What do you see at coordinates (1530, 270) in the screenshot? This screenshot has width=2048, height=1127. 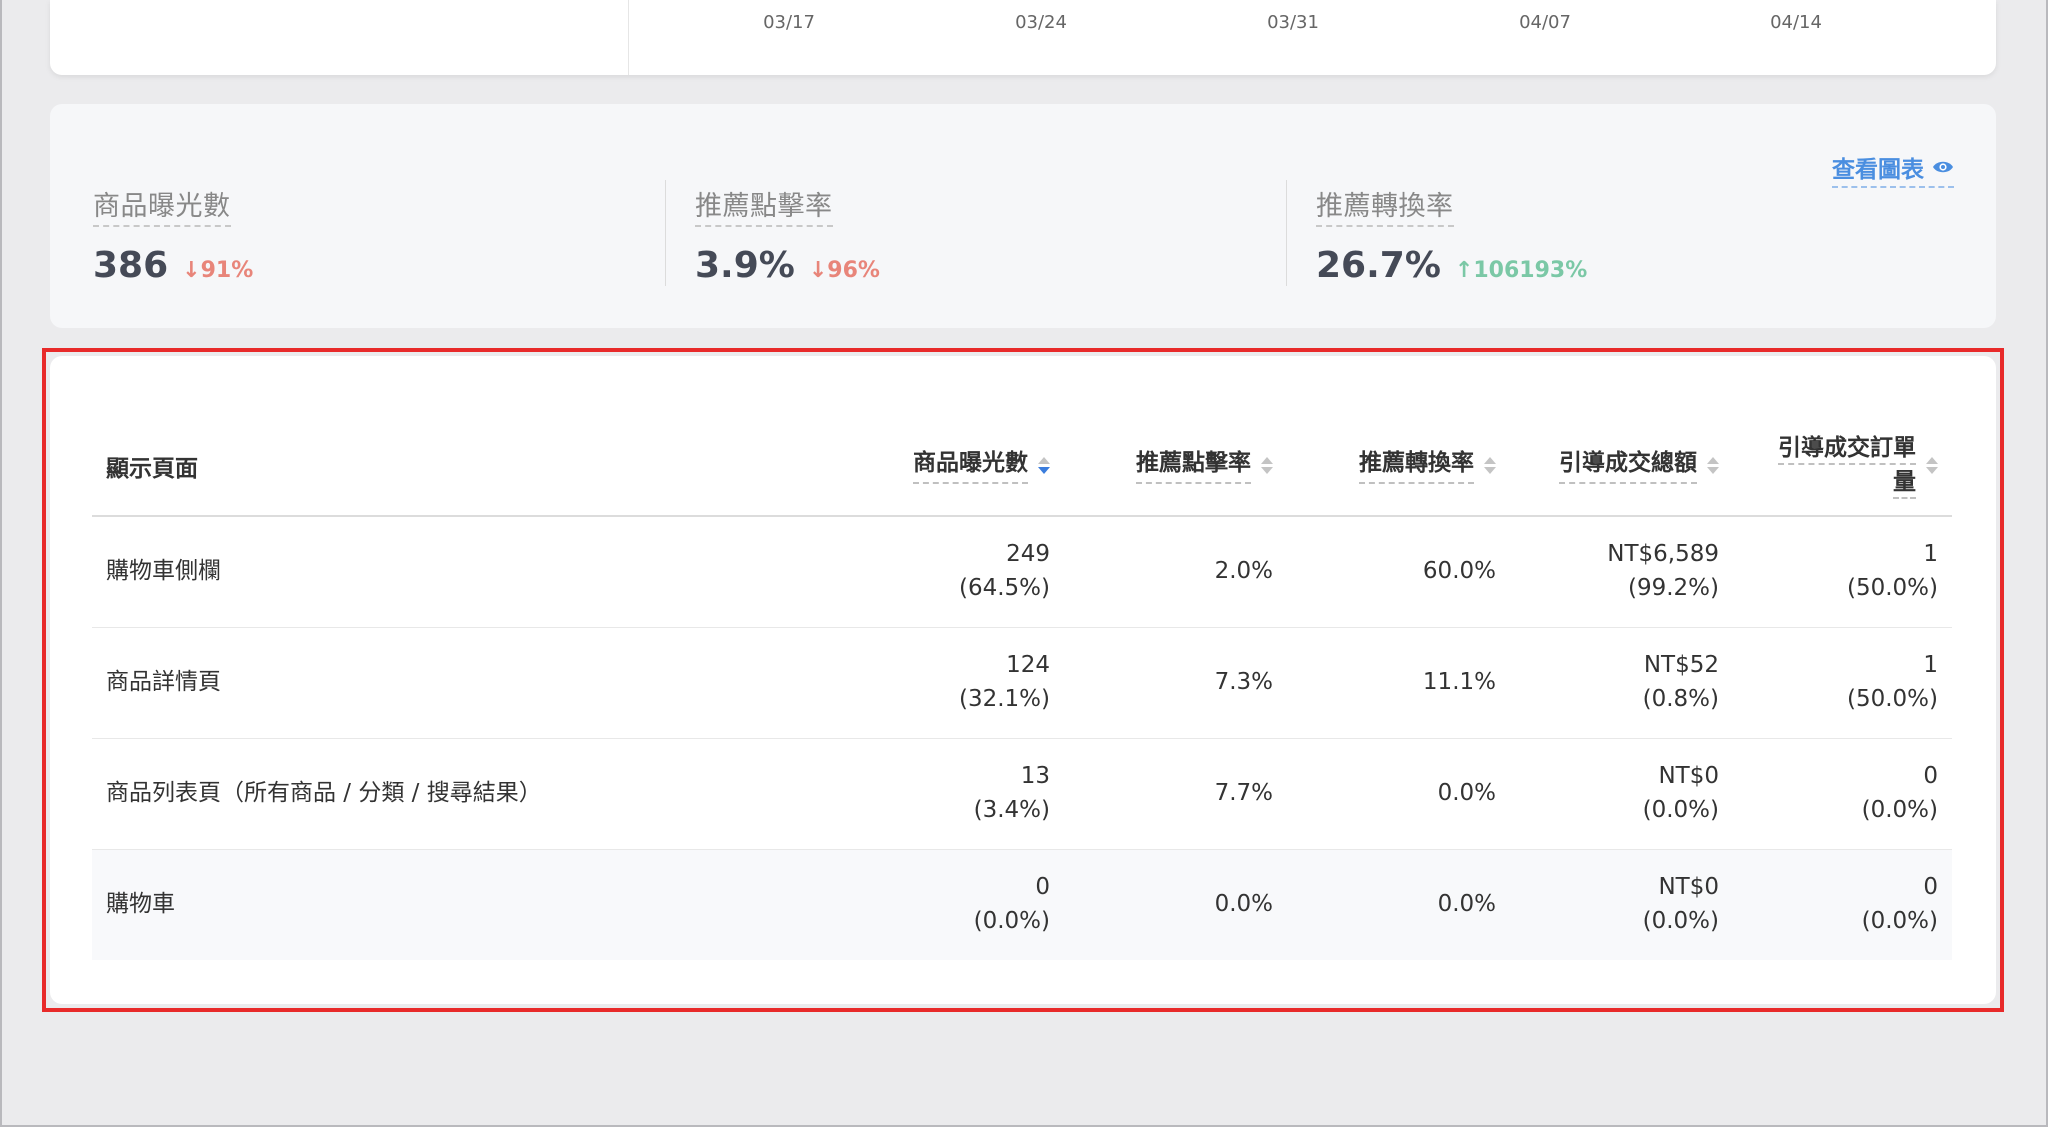 I see `metric-change-value: 106193%` at bounding box center [1530, 270].